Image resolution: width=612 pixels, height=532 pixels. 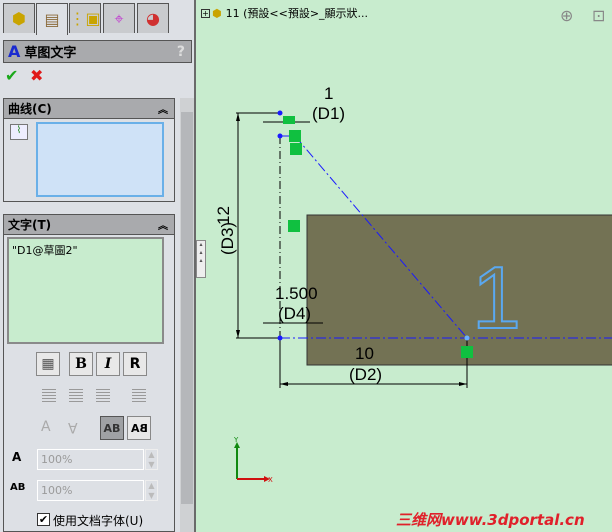 I want to click on panel-title-bar: A 草图文字 ?, so click(x=97, y=51).